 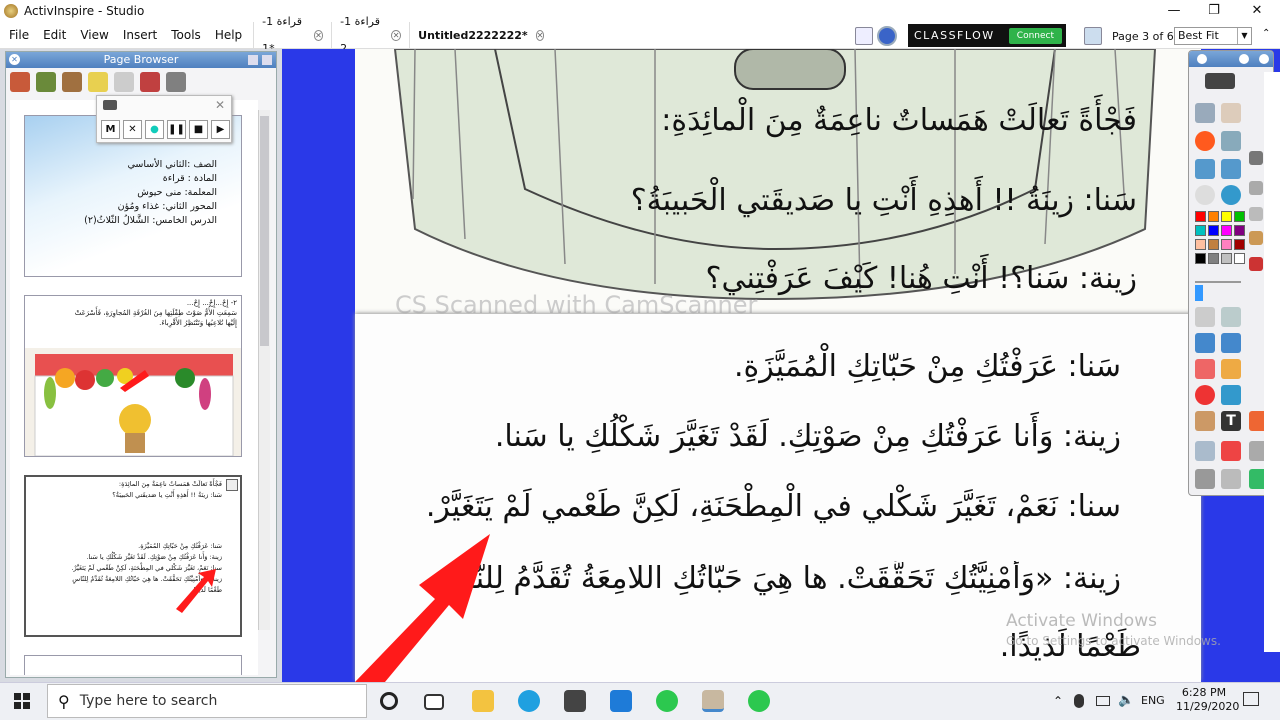 What do you see at coordinates (1174, 11) in the screenshot?
I see `minimize-button: —` at bounding box center [1174, 11].